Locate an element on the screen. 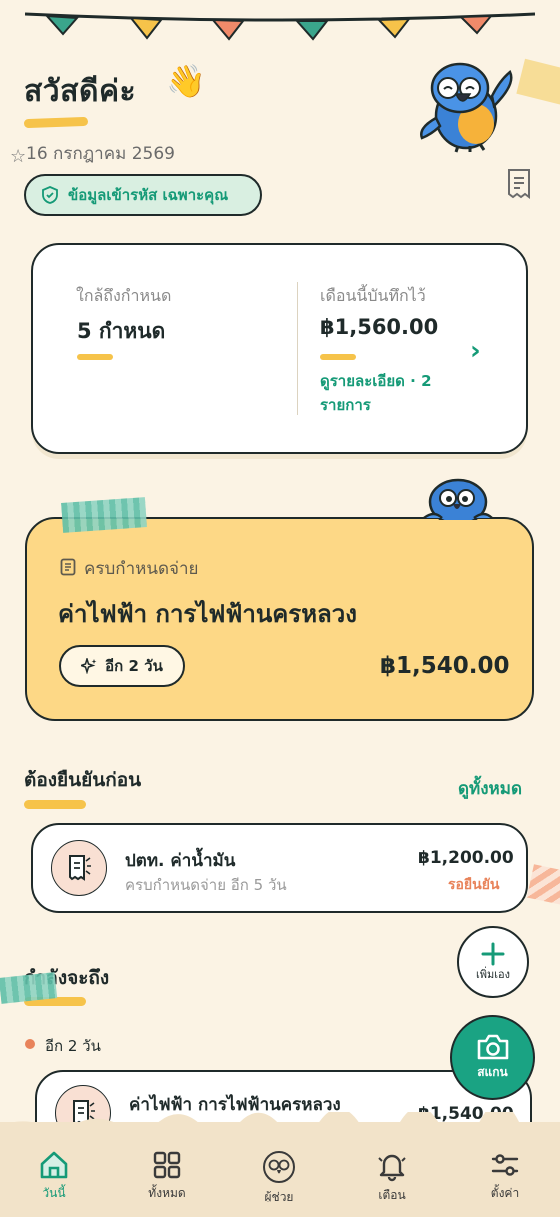 This screenshot has width=560, height=1217. pending-item-amount: ฿1,200.00 is located at coordinates (466, 858).